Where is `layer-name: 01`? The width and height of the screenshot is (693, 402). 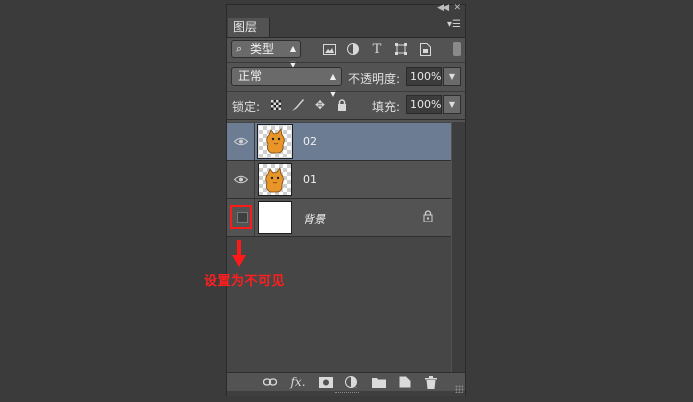
layer-name: 01 is located at coordinates (310, 179).